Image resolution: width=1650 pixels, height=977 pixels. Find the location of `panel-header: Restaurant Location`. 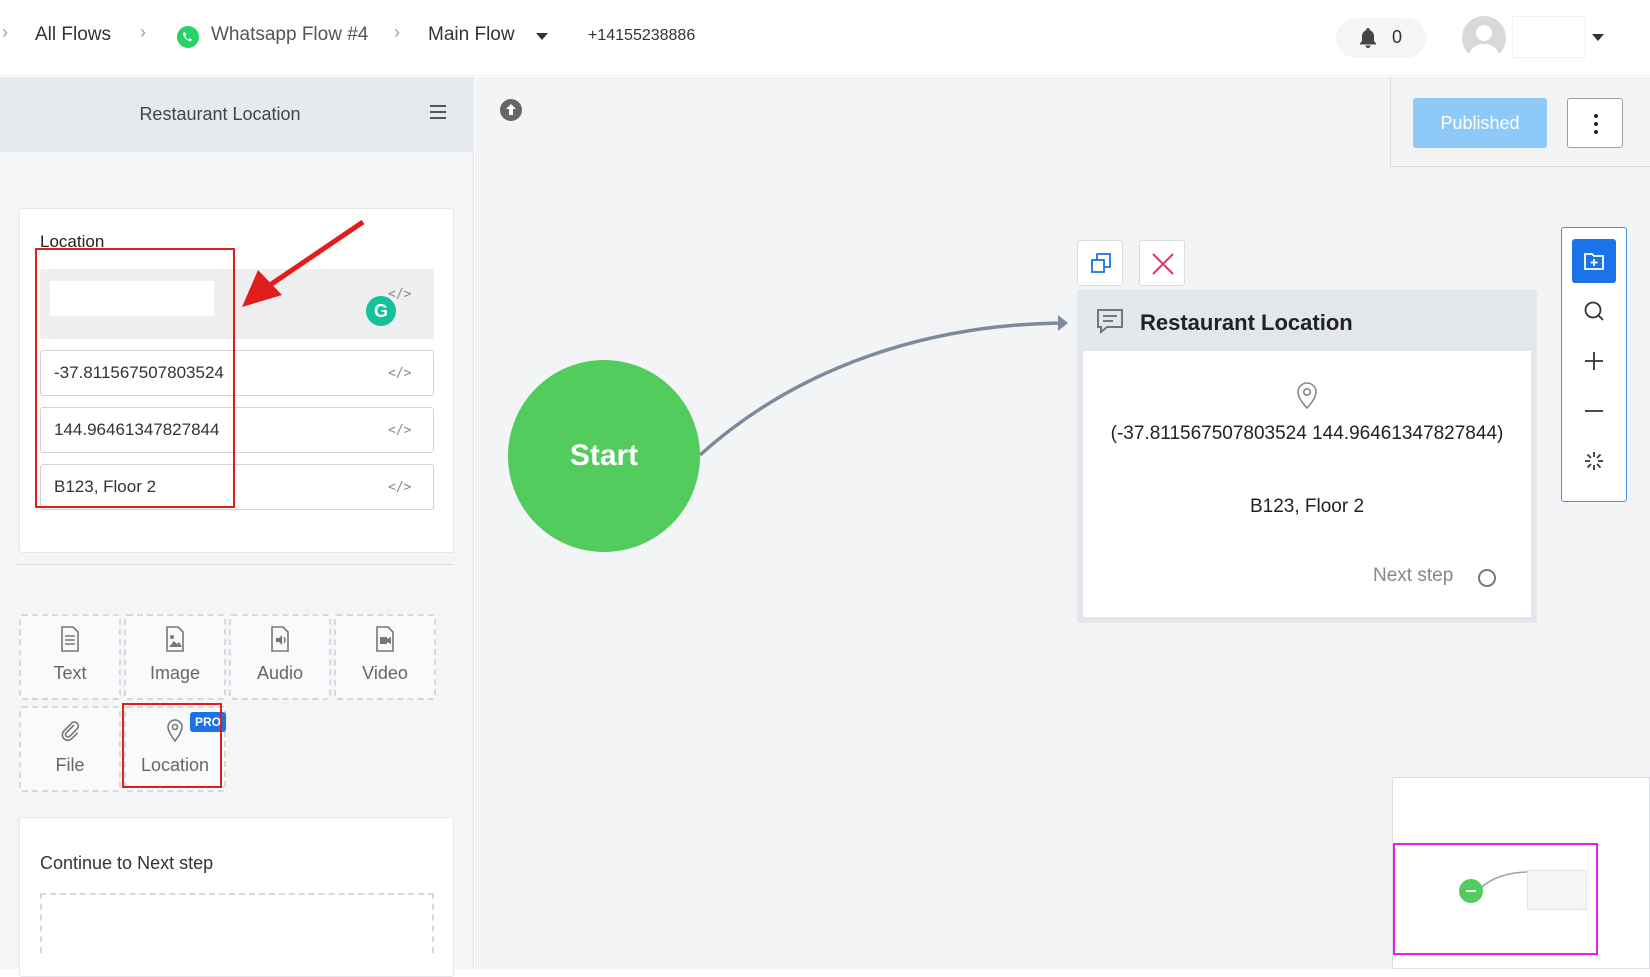

panel-header: Restaurant Location is located at coordinates (237, 114).